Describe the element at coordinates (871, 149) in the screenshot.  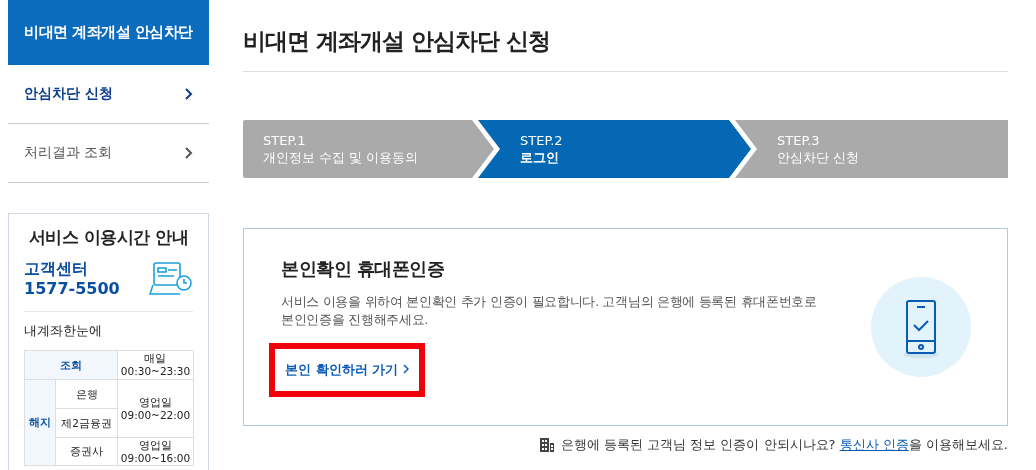
I see `step-indicator: STEP.3 안심차단 신청` at that location.